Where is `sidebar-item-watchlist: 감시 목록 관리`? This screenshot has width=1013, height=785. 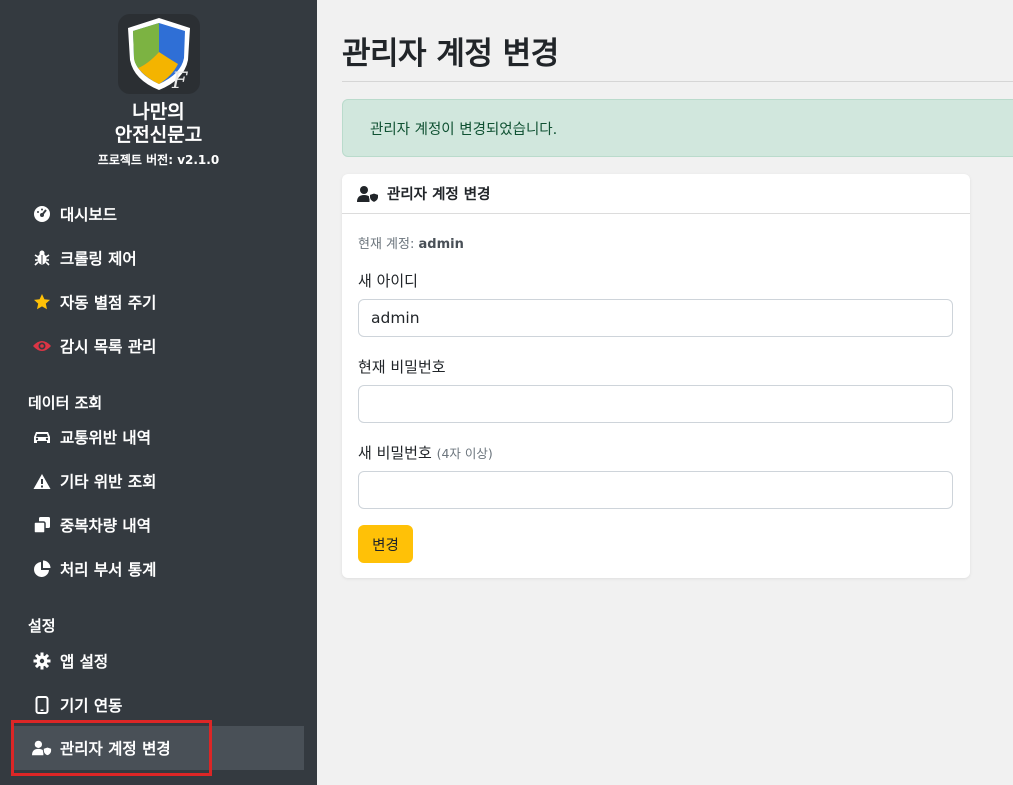
sidebar-item-watchlist: 감시 목록 관리 is located at coordinates (159, 346).